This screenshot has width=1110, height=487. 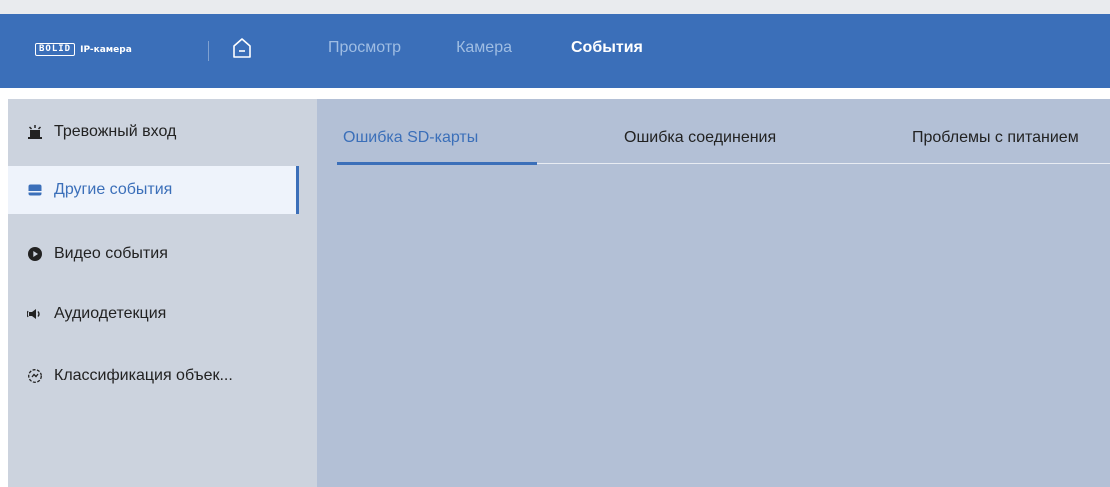 I want to click on sidebar-item-video-events: Видео события, so click(x=162, y=254).